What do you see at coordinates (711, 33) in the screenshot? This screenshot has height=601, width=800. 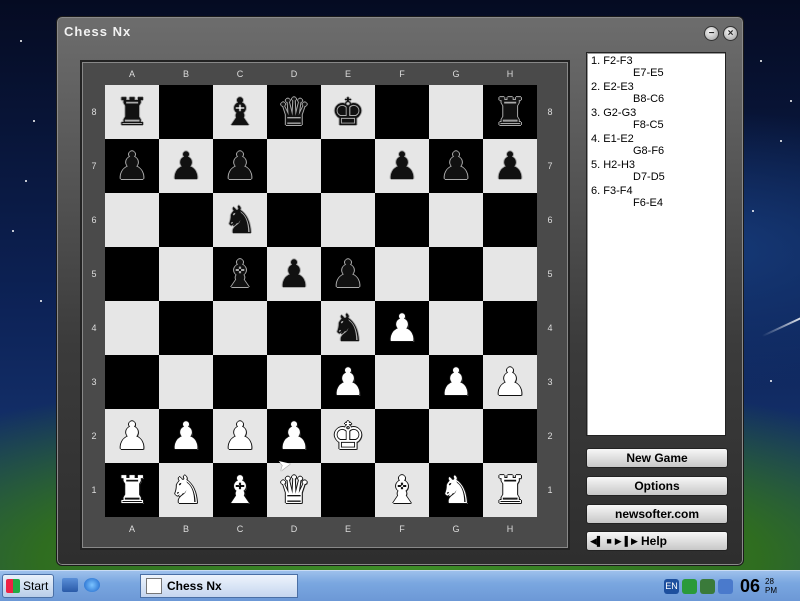 I see `minimize-icon: −` at bounding box center [711, 33].